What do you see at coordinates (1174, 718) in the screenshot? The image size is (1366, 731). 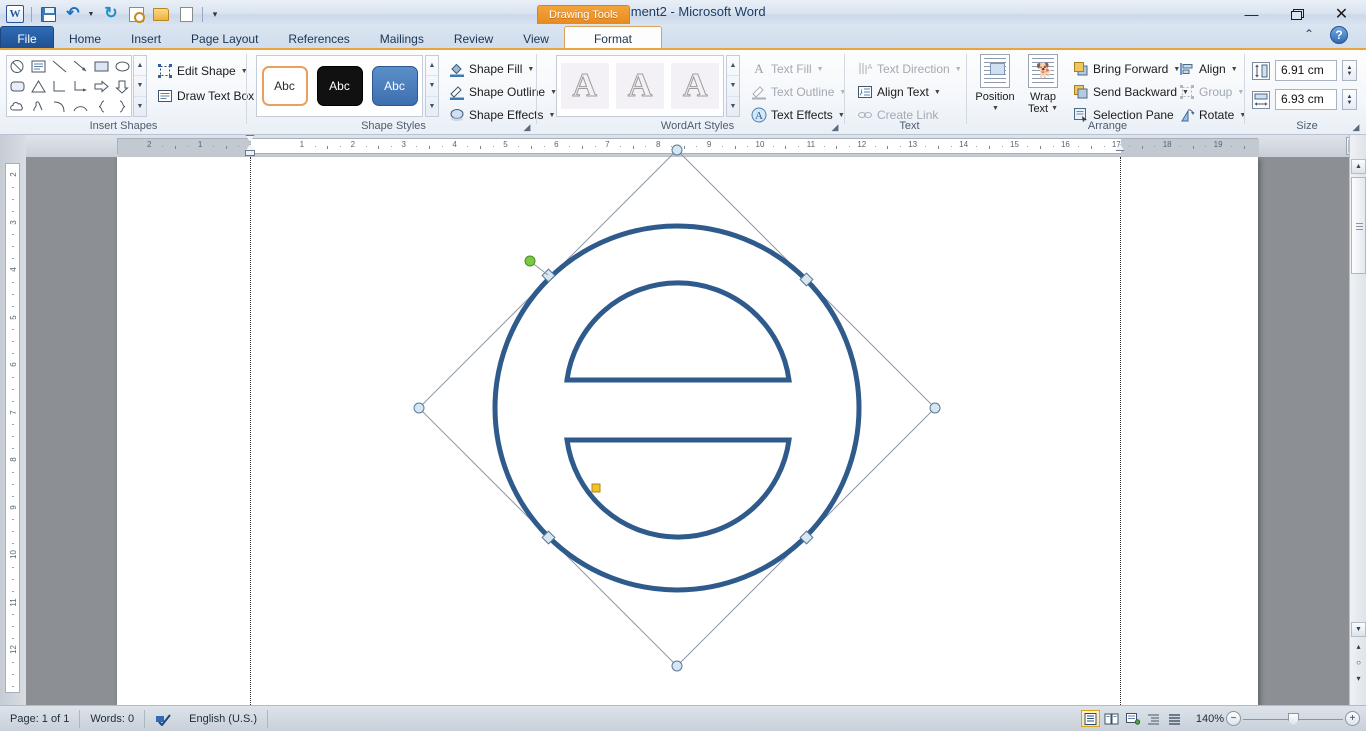 I see `view-draft-button` at bounding box center [1174, 718].